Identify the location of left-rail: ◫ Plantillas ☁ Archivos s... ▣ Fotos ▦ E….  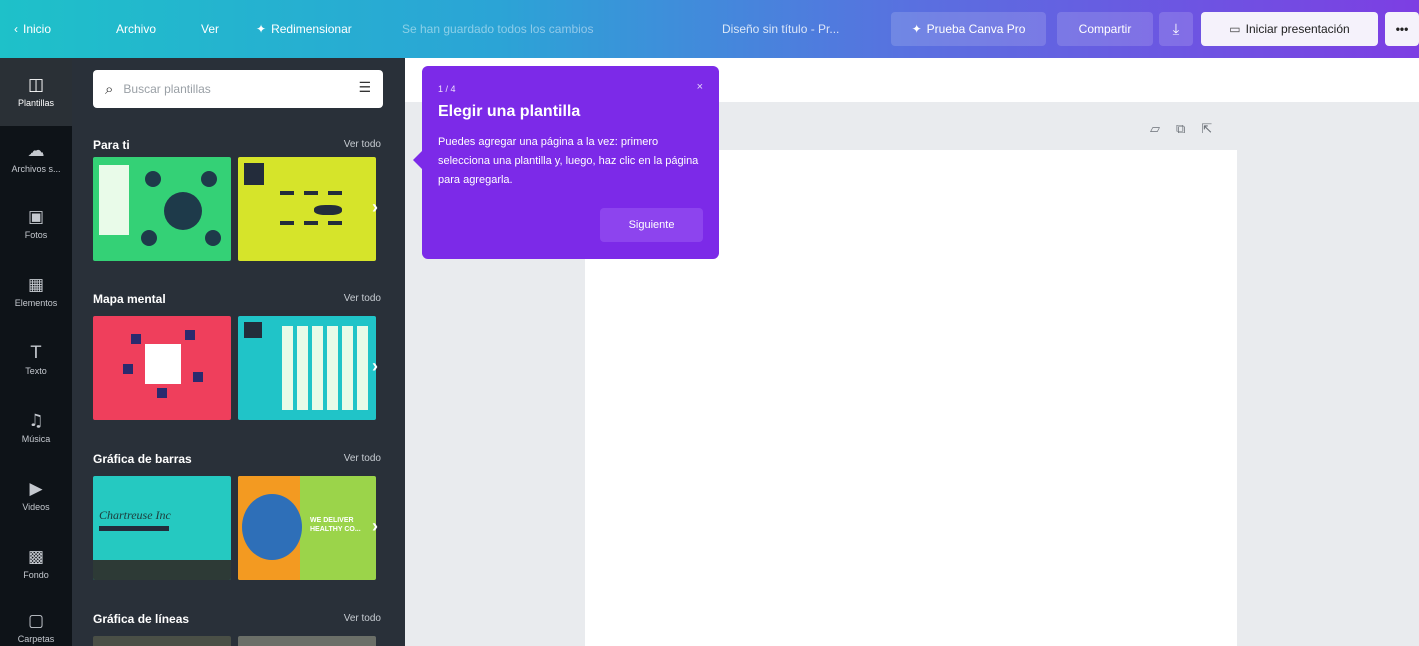
(36, 352).